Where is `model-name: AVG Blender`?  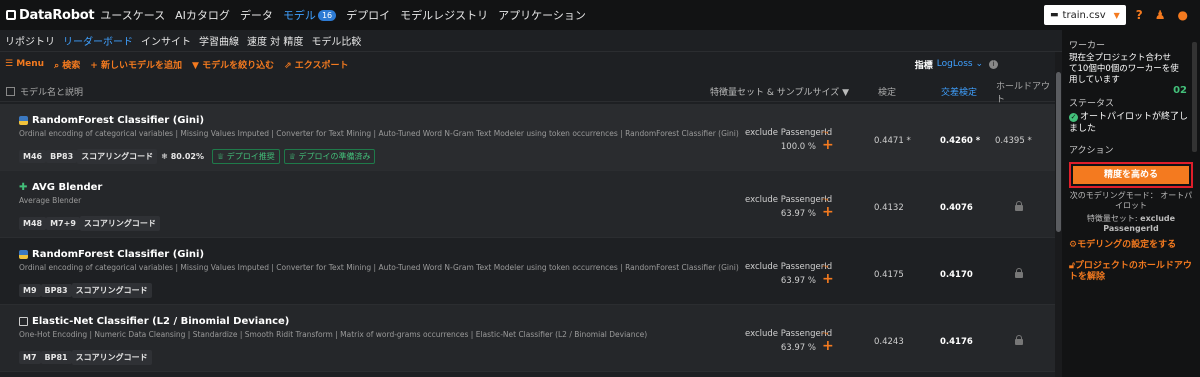 model-name: AVG Blender is located at coordinates (67, 187).